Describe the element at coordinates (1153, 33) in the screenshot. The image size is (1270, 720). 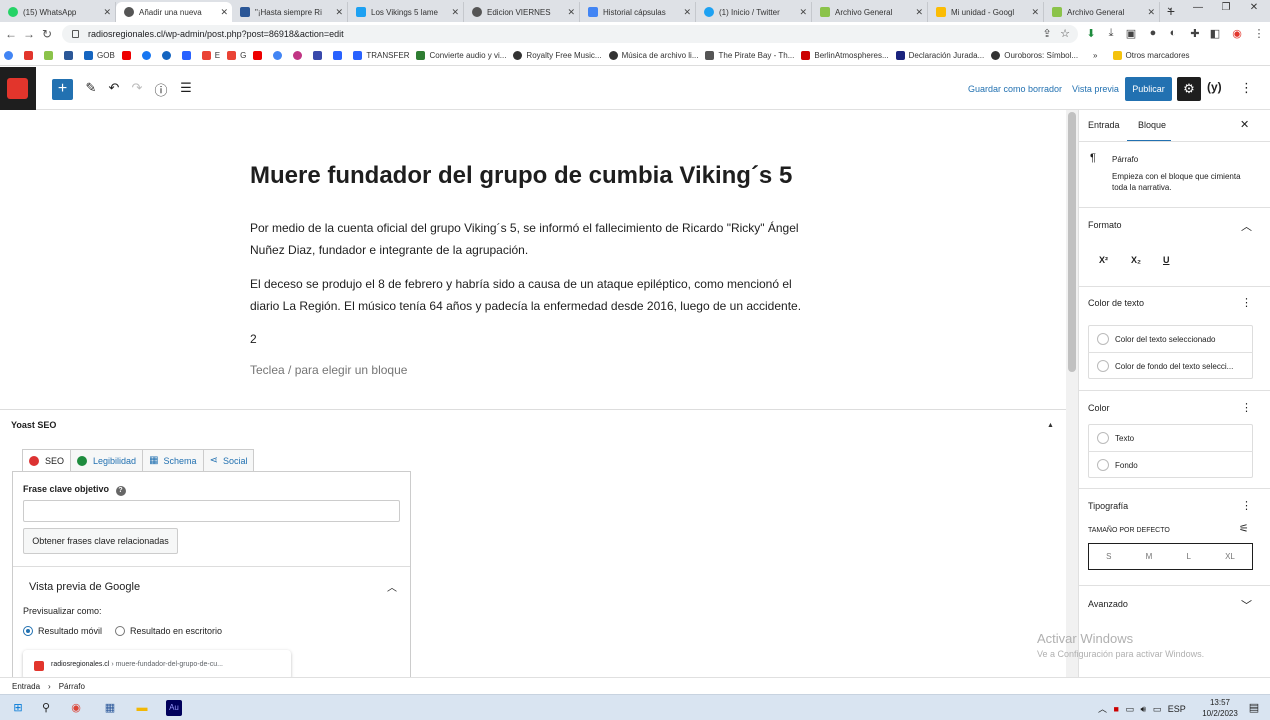
I see `vpn-icon: ●` at that location.